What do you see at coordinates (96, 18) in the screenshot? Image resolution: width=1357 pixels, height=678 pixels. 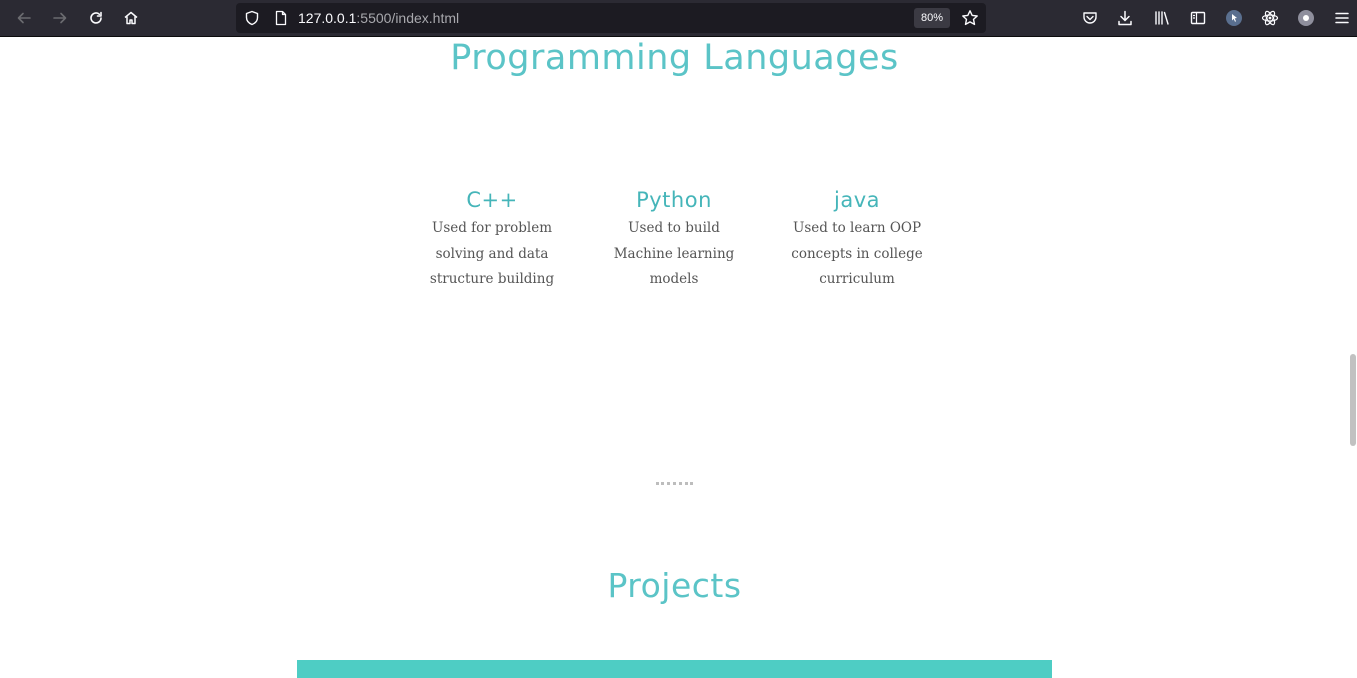 I see `reload-icon` at bounding box center [96, 18].